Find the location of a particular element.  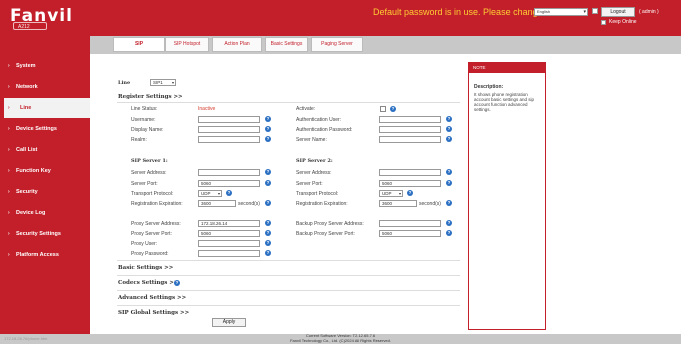

sip-global-settings-header: SIP Global Settings >> is located at coordinates (153, 313).